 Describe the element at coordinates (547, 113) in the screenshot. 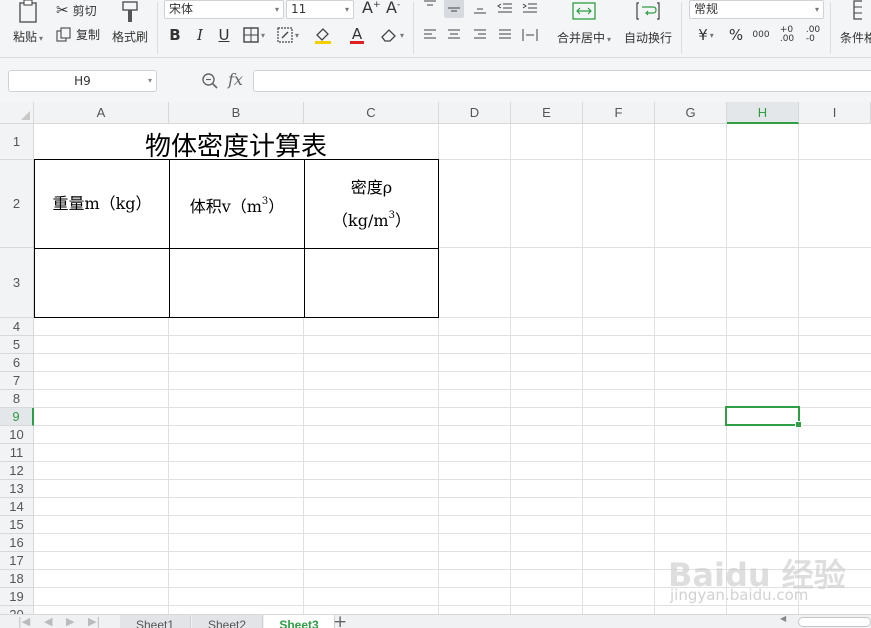

I see `column-header-e: E` at that location.